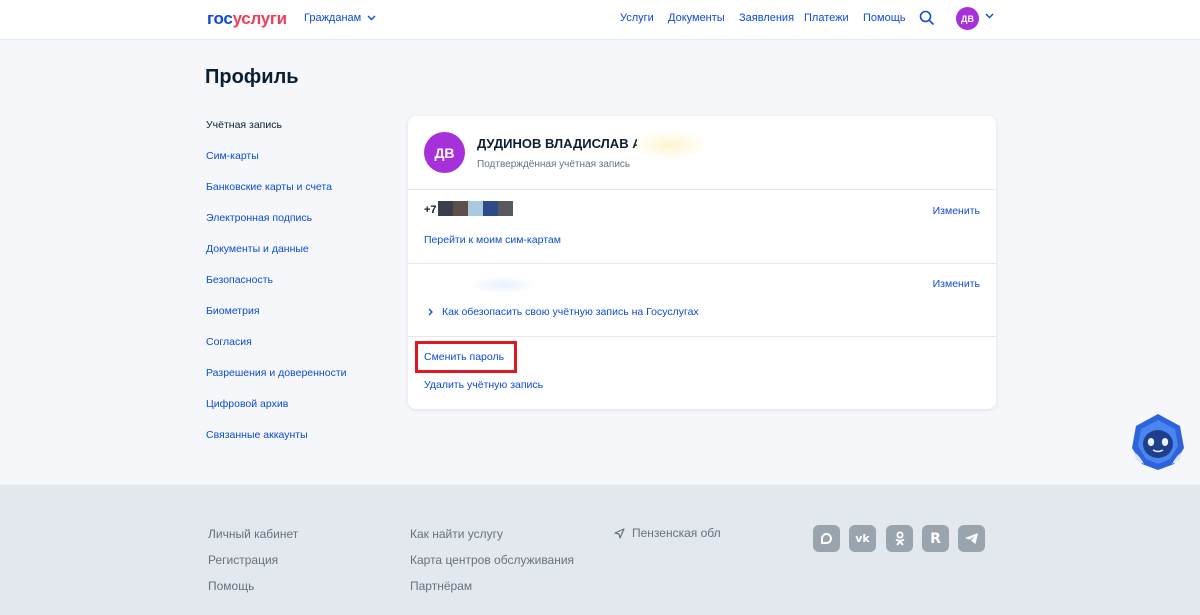 This screenshot has height=615, width=1200. Describe the element at coordinates (276, 373) in the screenshot. I see `sidebar-item-permissions: Разрешения и доверенности` at that location.